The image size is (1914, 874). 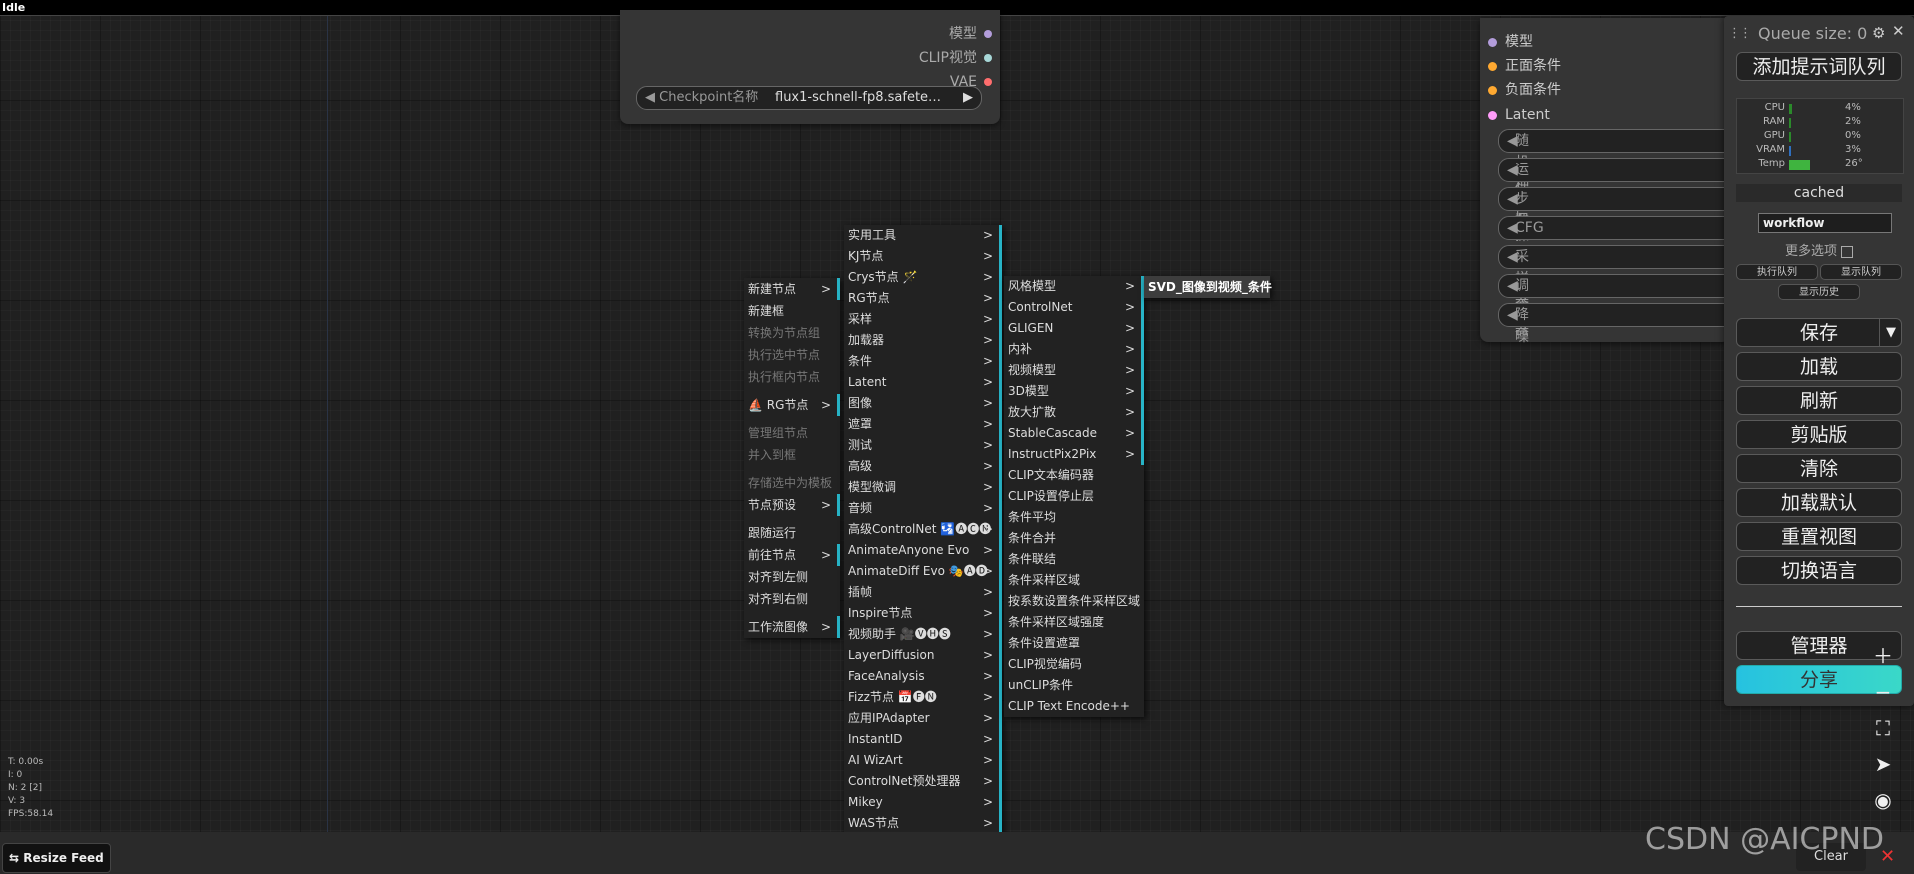 I want to click on menu-item-add-group: 新建框, so click(x=792, y=311).